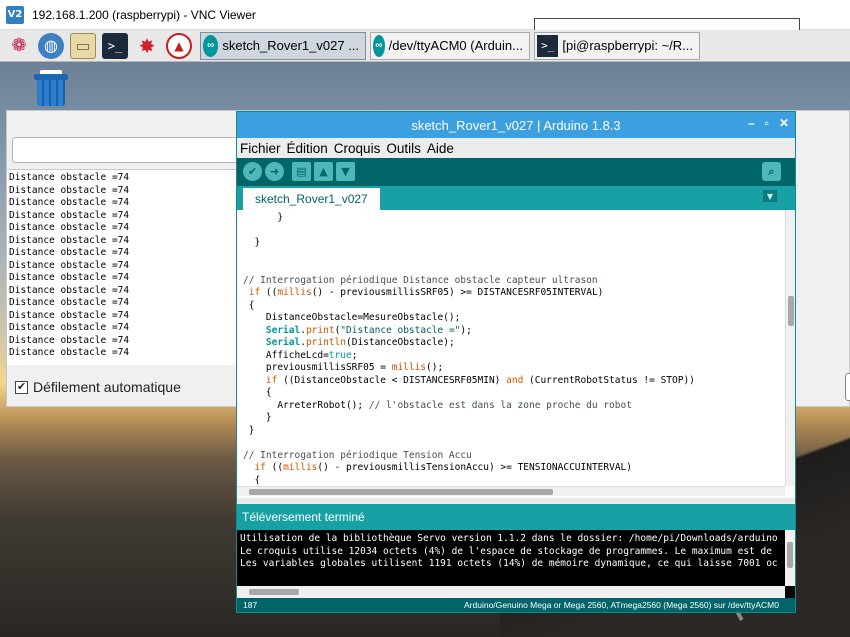 This screenshot has width=850, height=637. Describe the element at coordinates (345, 171) in the screenshot. I see `save-icon: ▼` at that location.